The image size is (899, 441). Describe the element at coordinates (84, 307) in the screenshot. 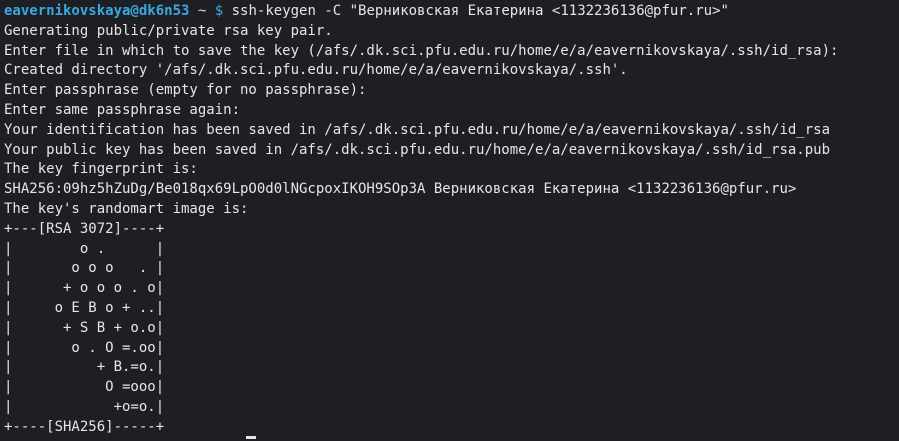

I see `output-line: | o E B o + ..|` at that location.